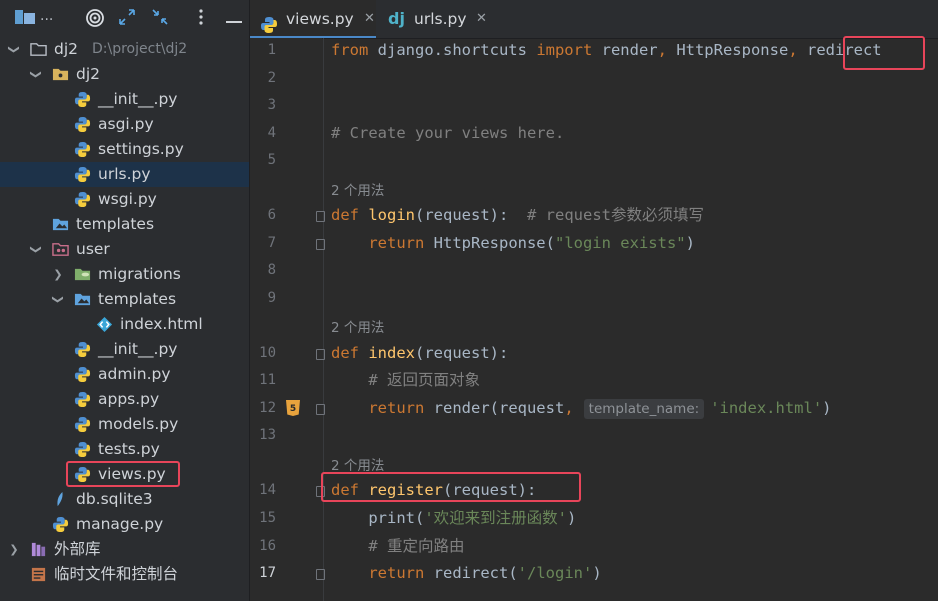 This screenshot has height=601, width=938. I want to click on line-number: 5, so click(271, 160).